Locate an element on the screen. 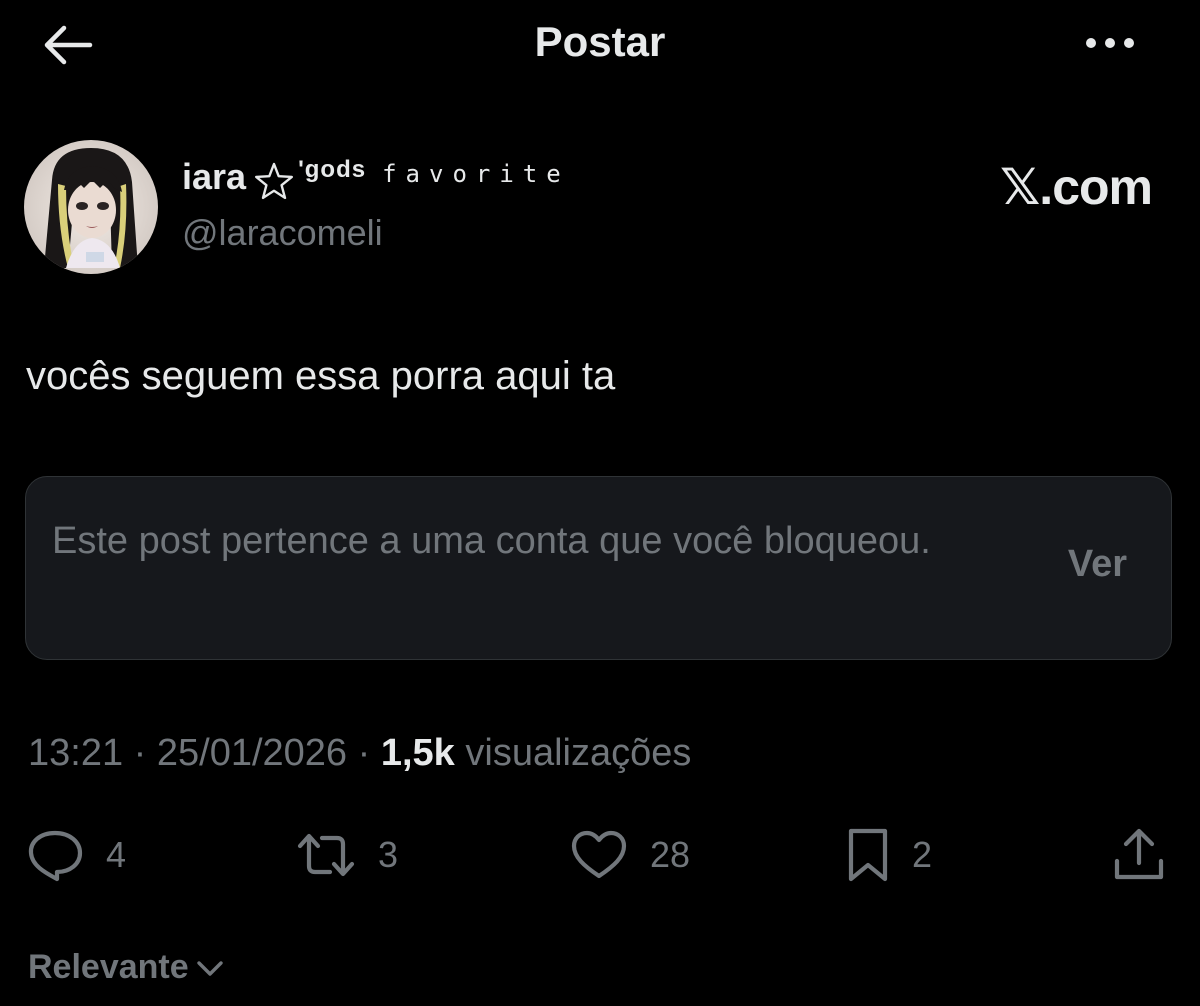 Image resolution: width=1200 pixels, height=1006 pixels. display-name-decoration-b: favorite is located at coordinates (476, 174).